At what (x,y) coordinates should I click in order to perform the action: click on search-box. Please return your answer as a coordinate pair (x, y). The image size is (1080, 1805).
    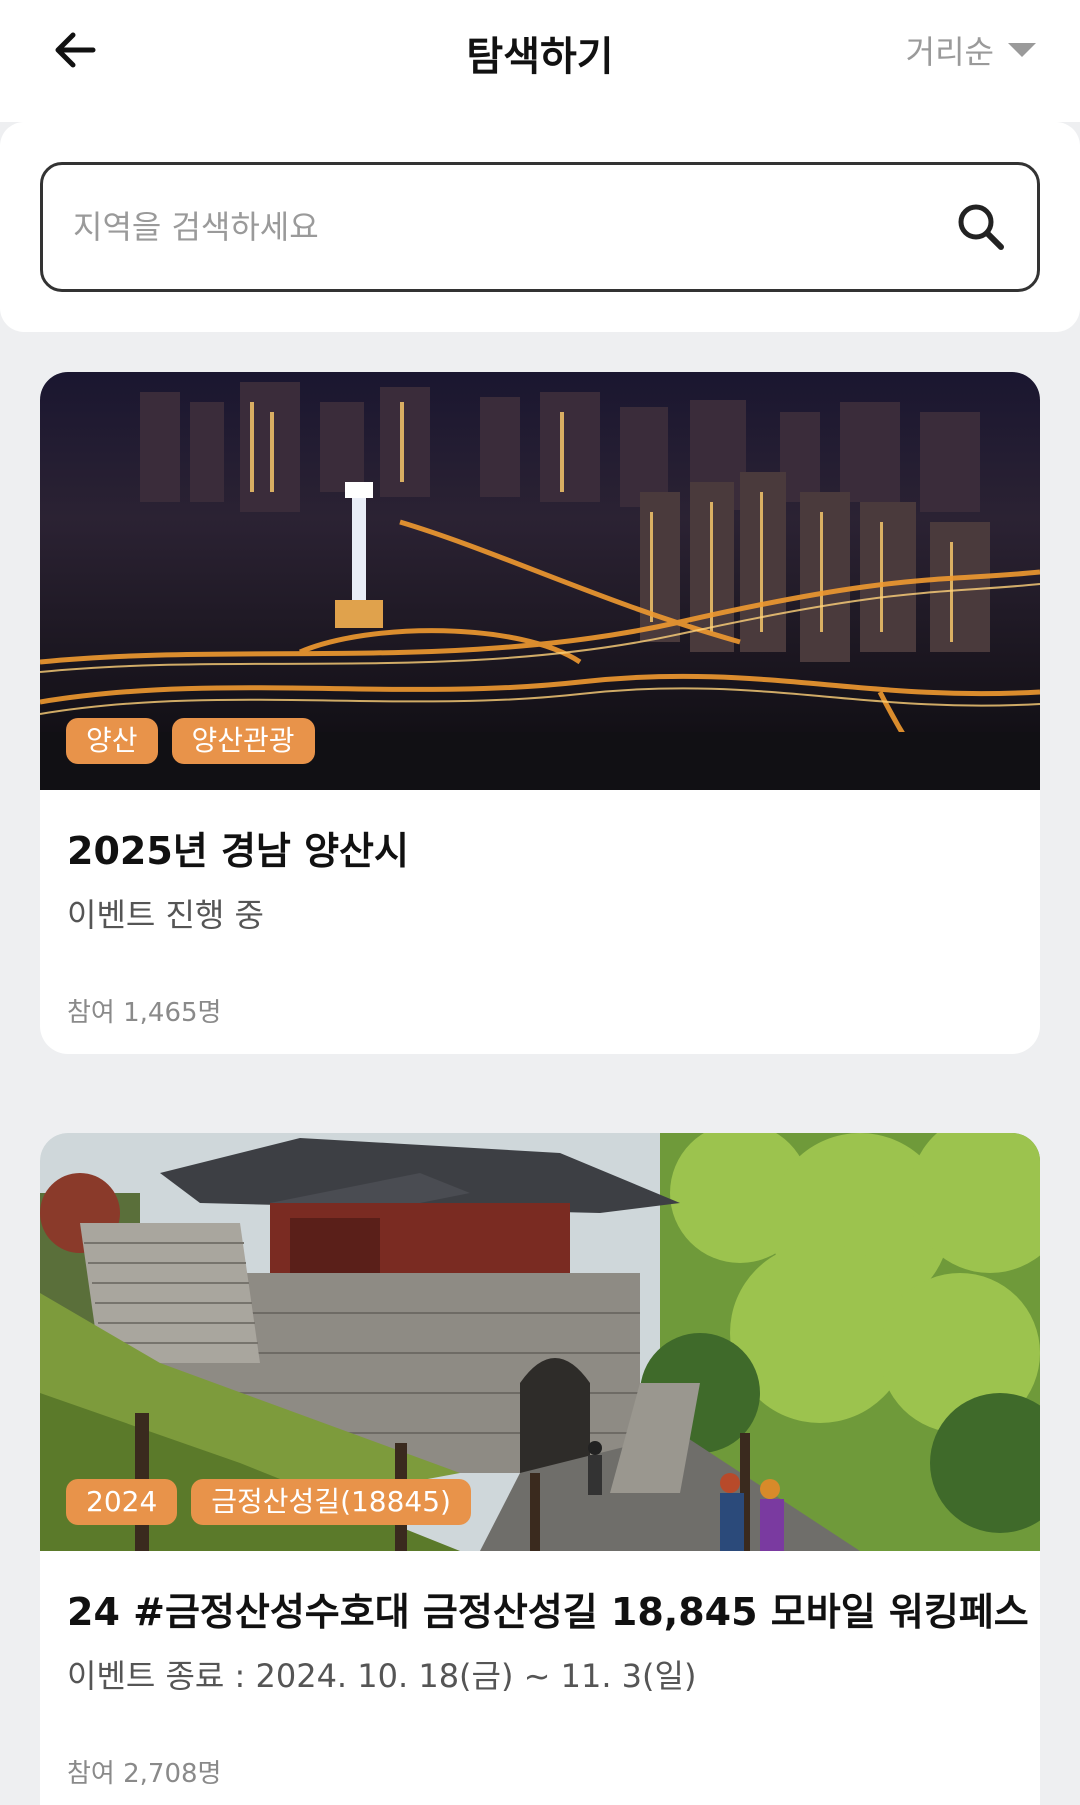
    Looking at the image, I should click on (540, 227).